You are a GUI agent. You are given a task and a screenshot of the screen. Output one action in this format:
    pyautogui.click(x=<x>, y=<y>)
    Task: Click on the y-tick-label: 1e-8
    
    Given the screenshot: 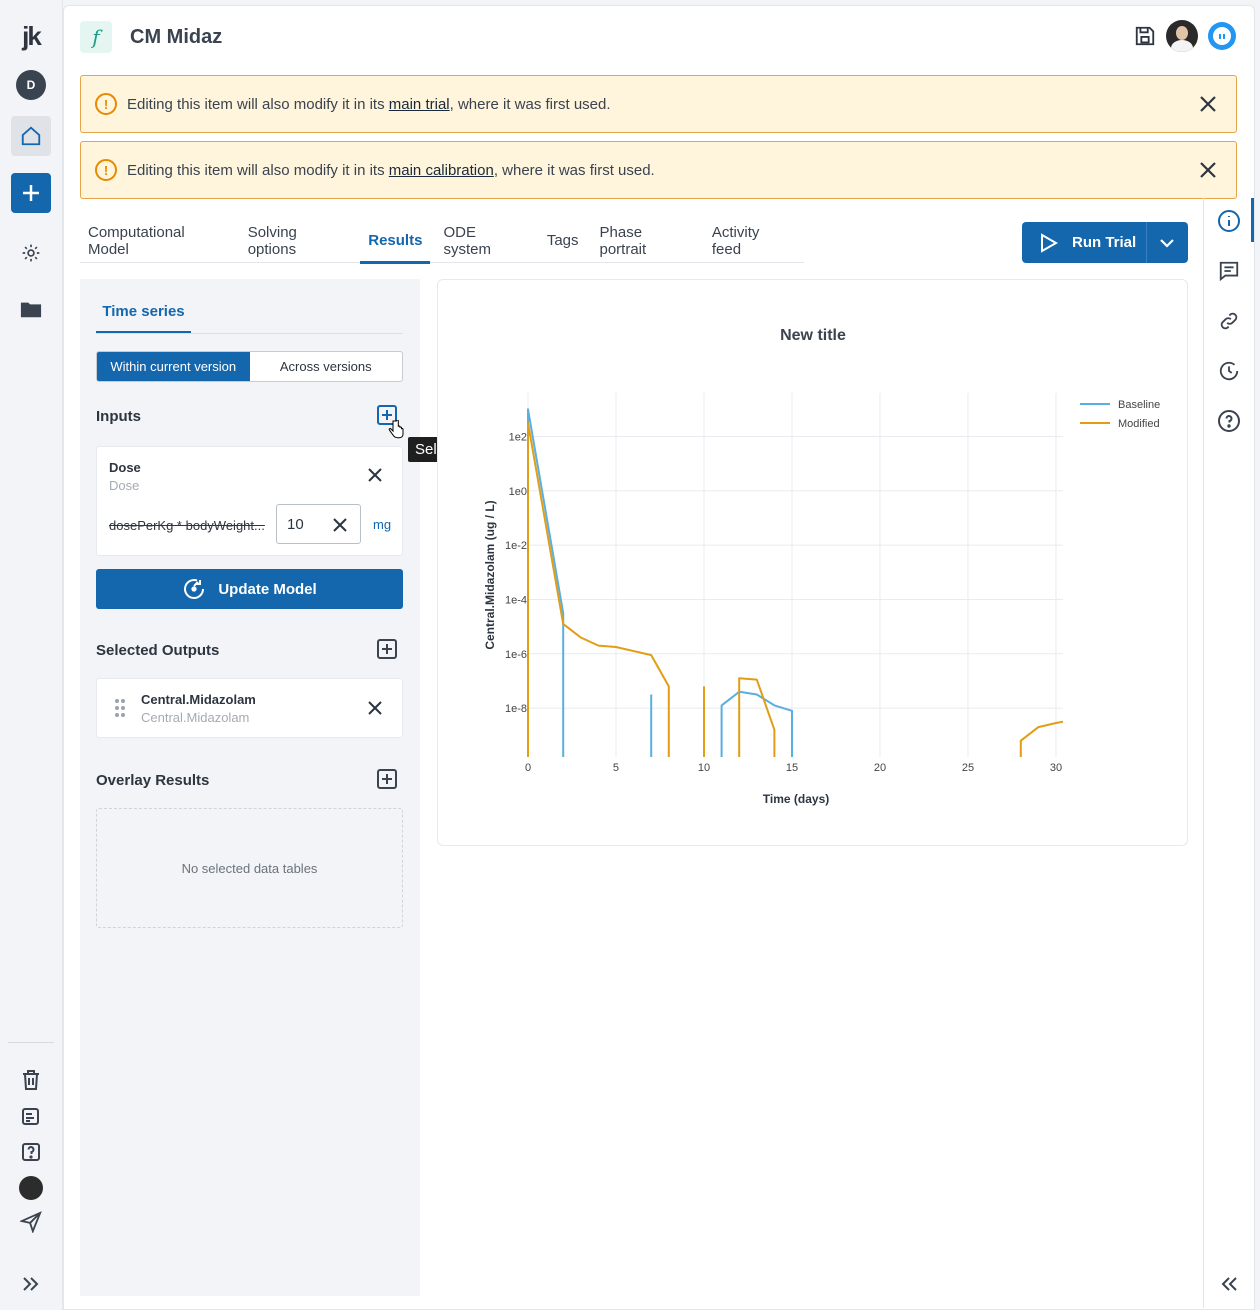 What is the action you would take?
    pyautogui.click(x=516, y=709)
    